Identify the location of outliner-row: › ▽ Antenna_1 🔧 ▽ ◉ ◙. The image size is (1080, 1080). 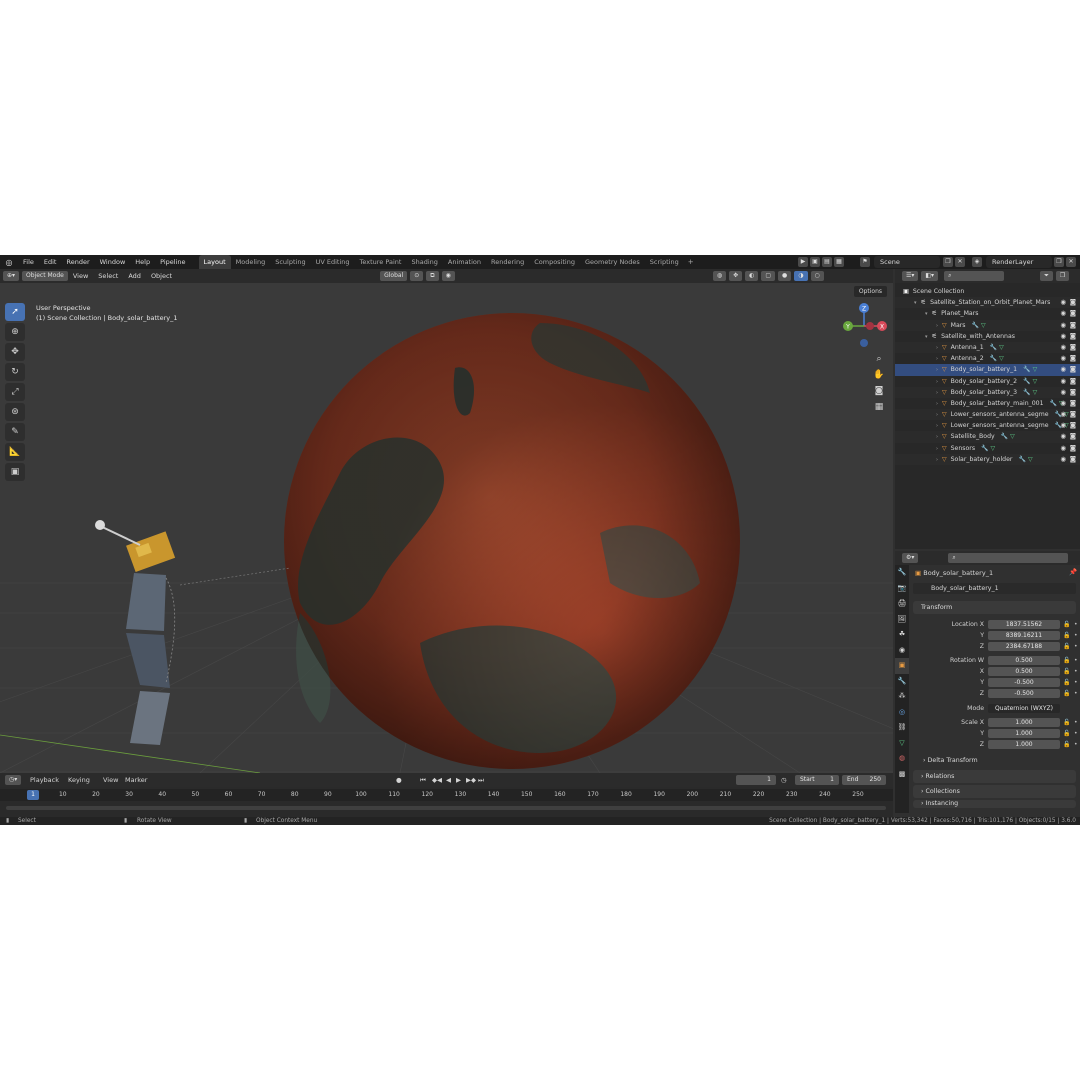
(987, 347).